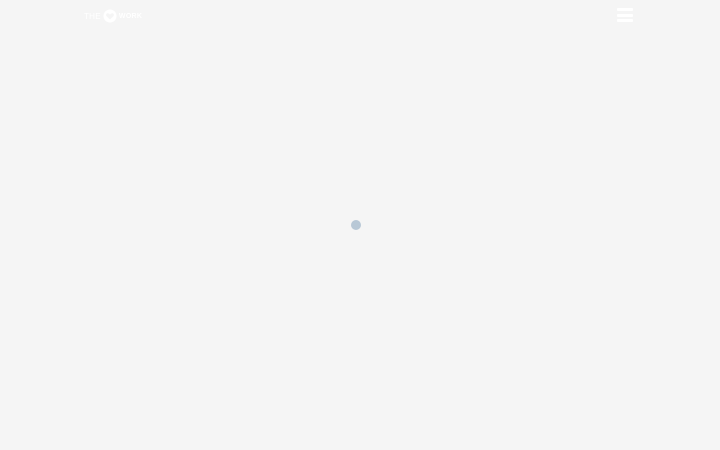 This screenshot has height=450, width=720. Describe the element at coordinates (92, 16) in the screenshot. I see `logo-text-left: THE` at that location.